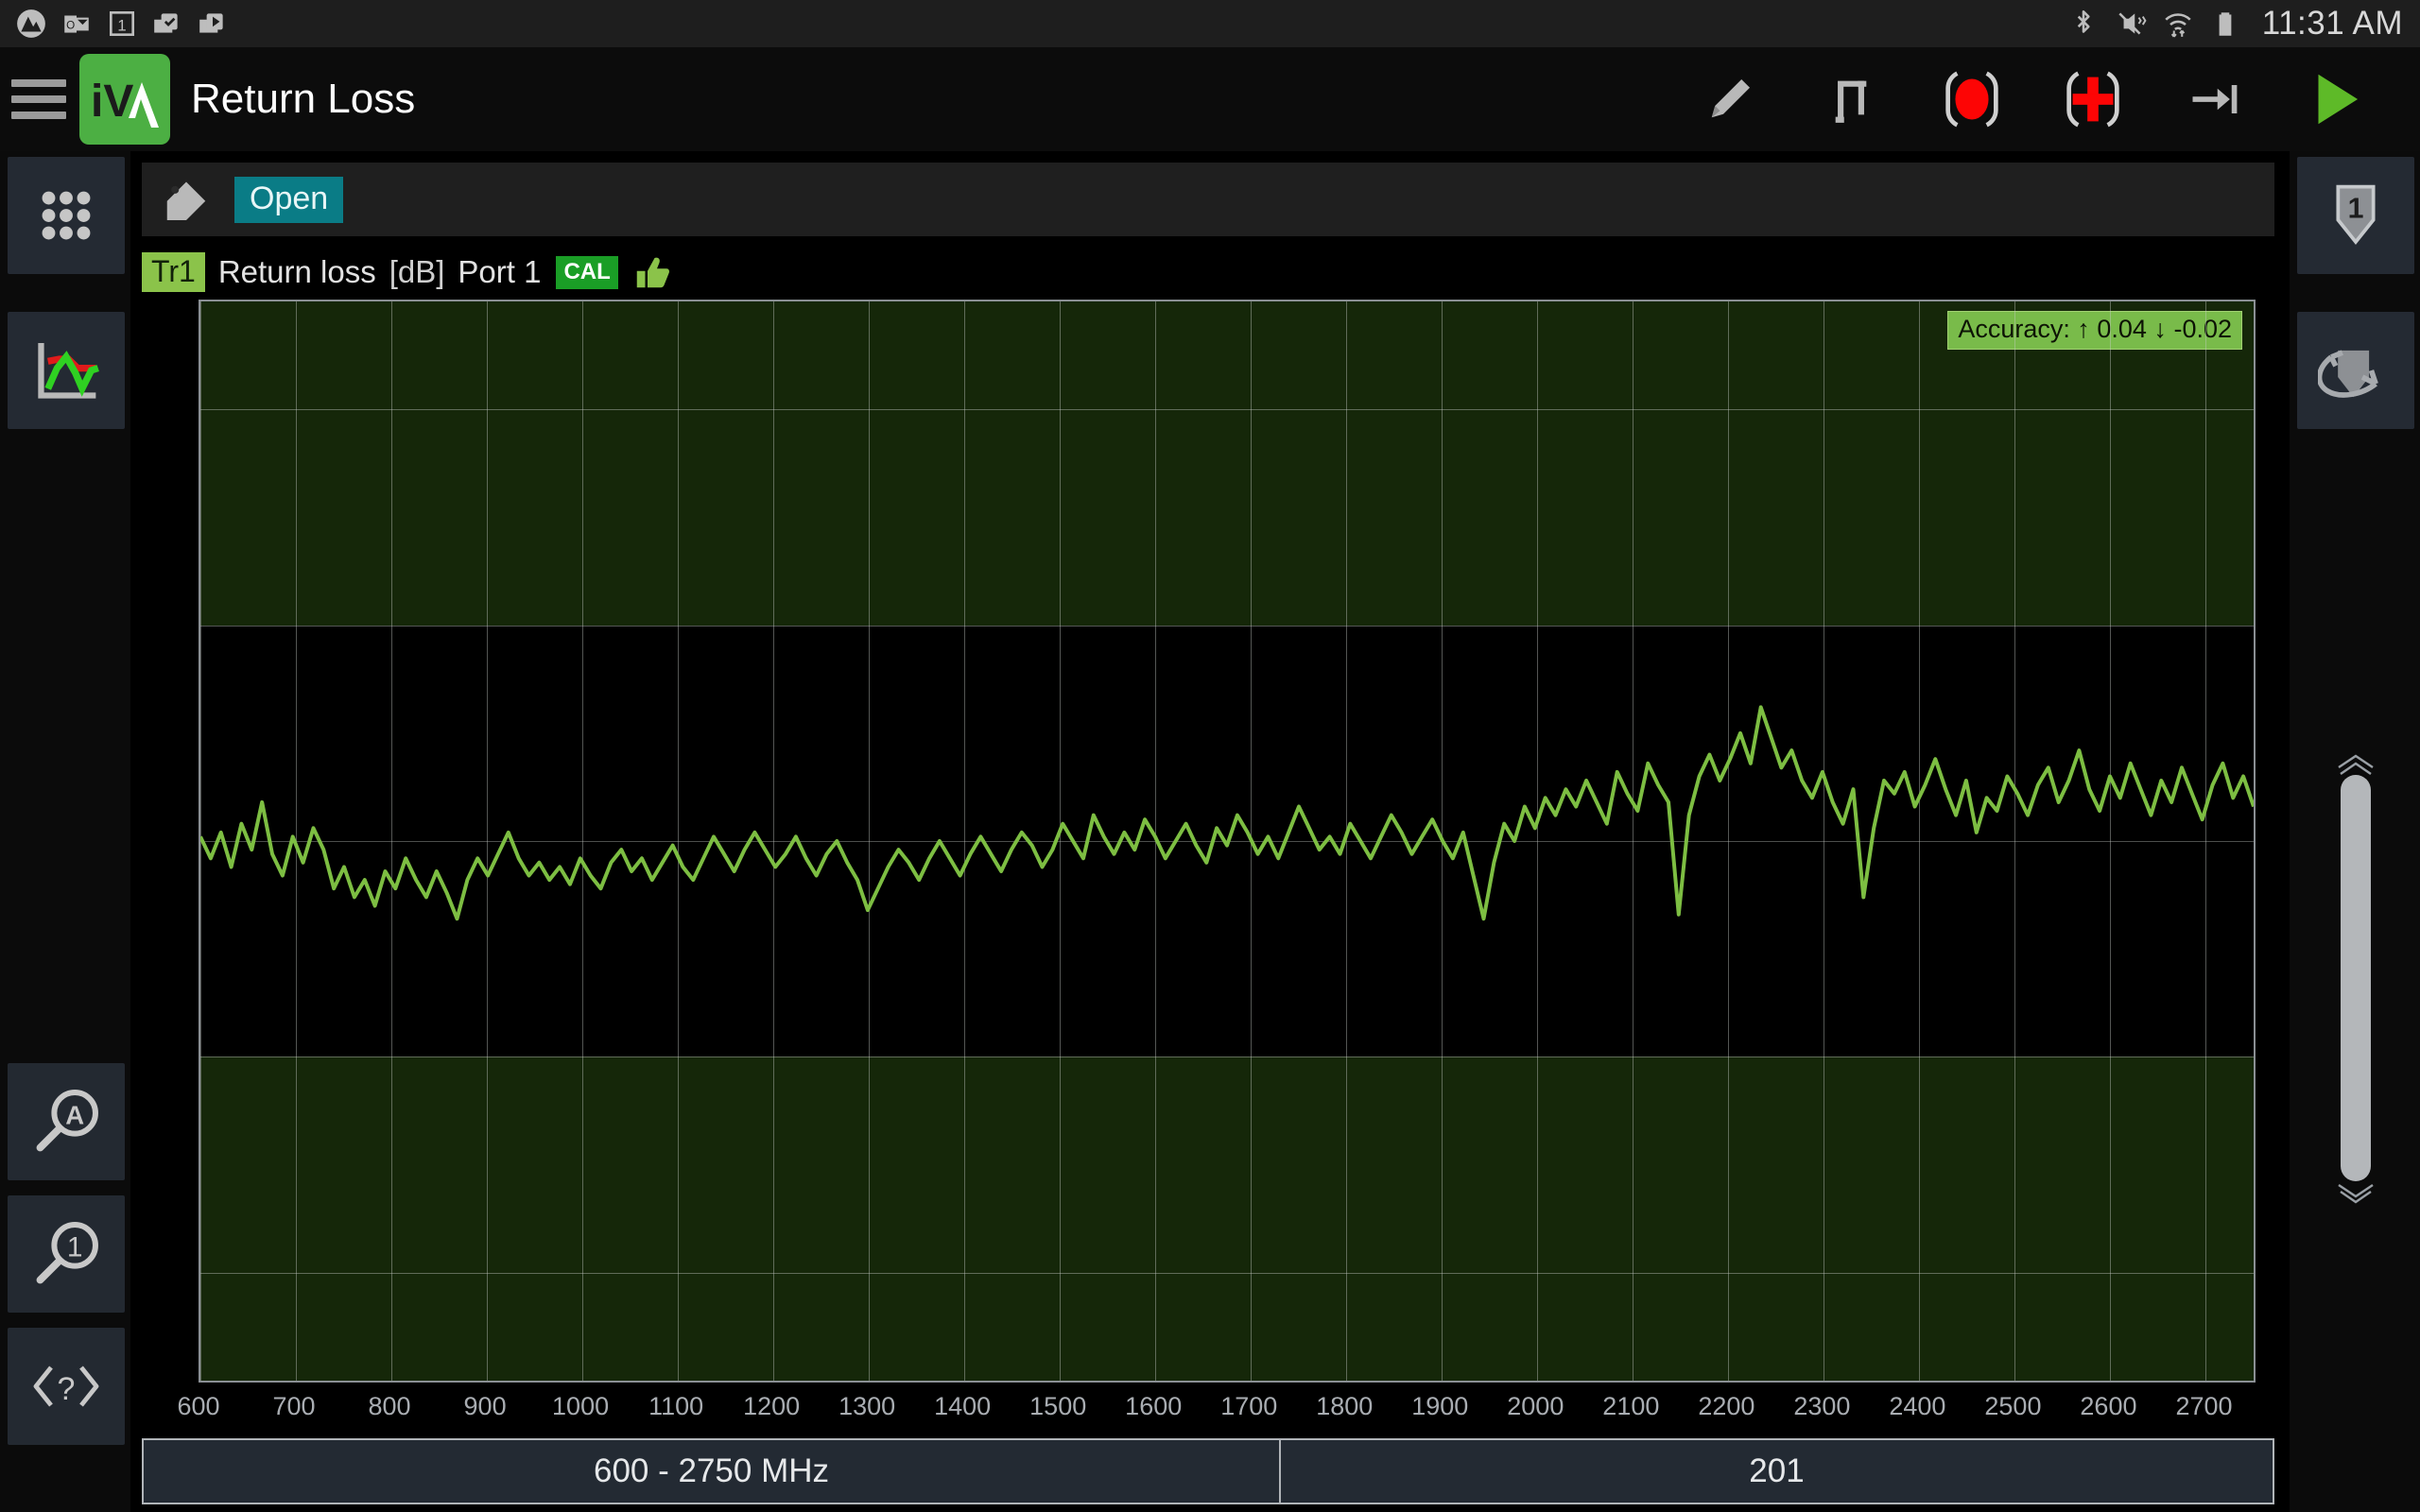 This screenshot has height=1512, width=2420. Describe the element at coordinates (1777, 1471) in the screenshot. I see `points-button: 201` at that location.